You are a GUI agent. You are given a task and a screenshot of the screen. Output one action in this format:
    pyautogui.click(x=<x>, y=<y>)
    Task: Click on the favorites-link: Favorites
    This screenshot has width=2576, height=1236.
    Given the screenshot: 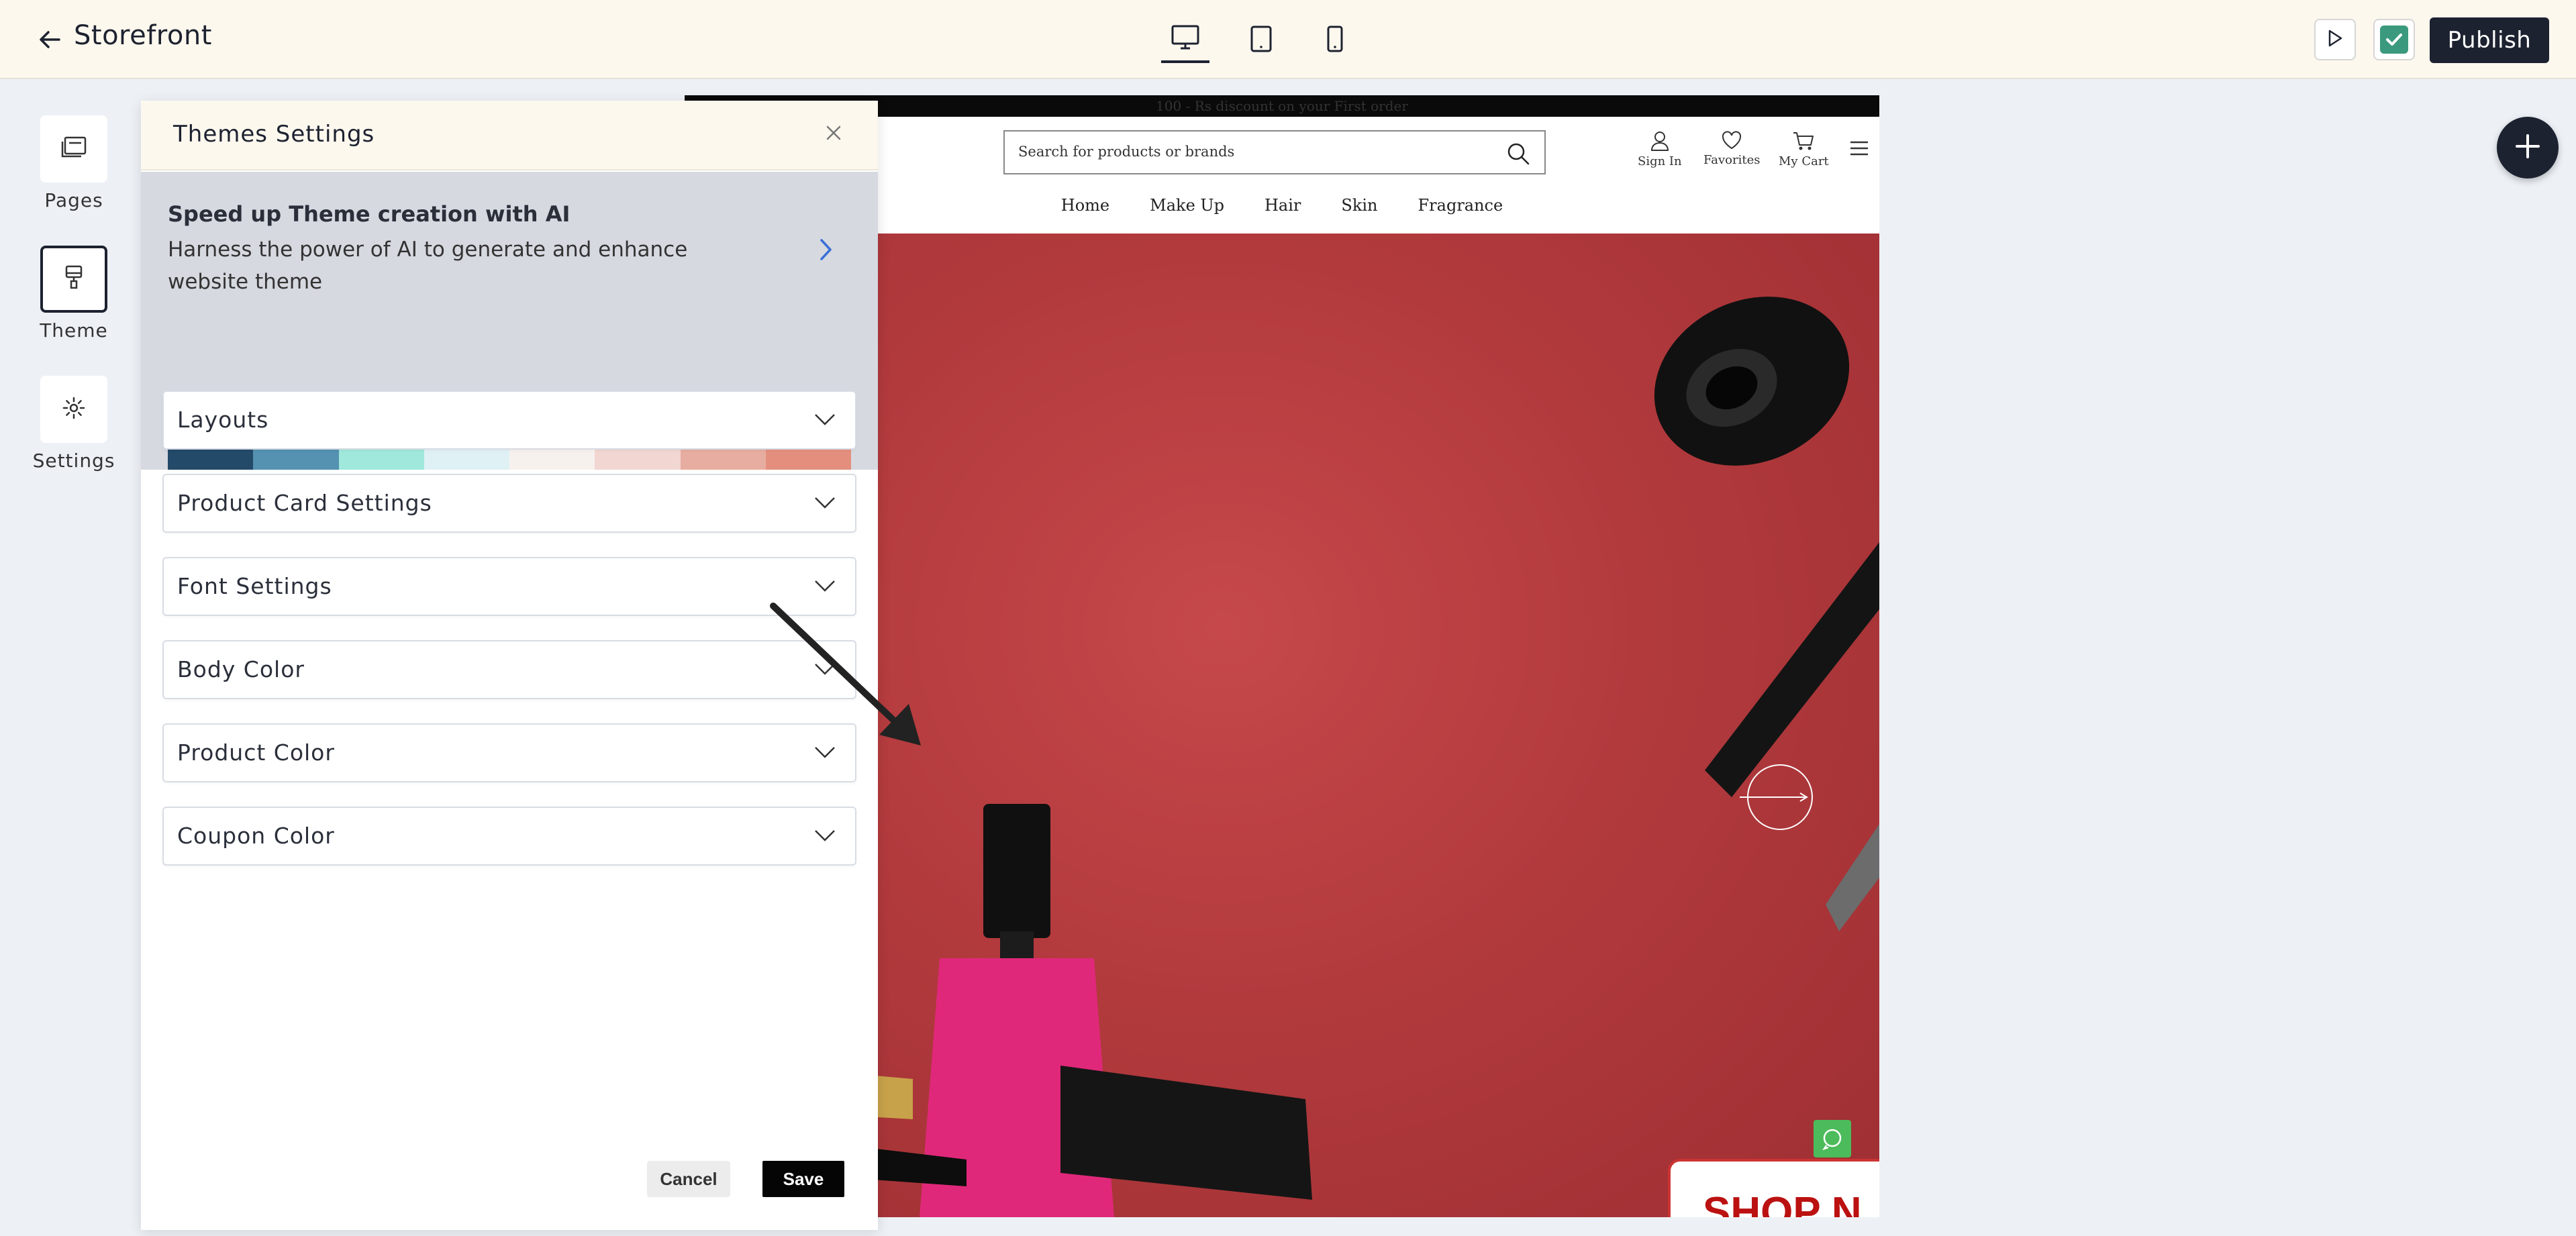 What is the action you would take?
    pyautogui.click(x=1732, y=148)
    